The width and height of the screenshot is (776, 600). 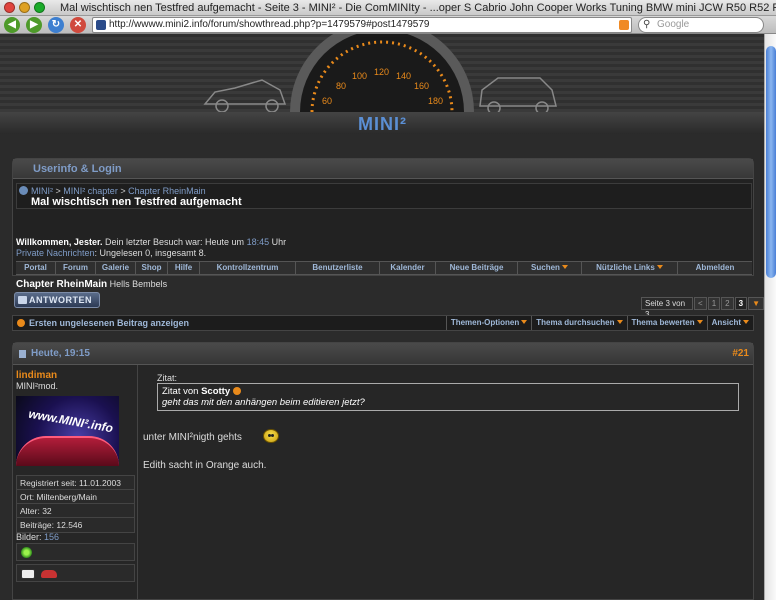 What do you see at coordinates (29, 537) in the screenshot?
I see `pictures-label: Bilder:` at bounding box center [29, 537].